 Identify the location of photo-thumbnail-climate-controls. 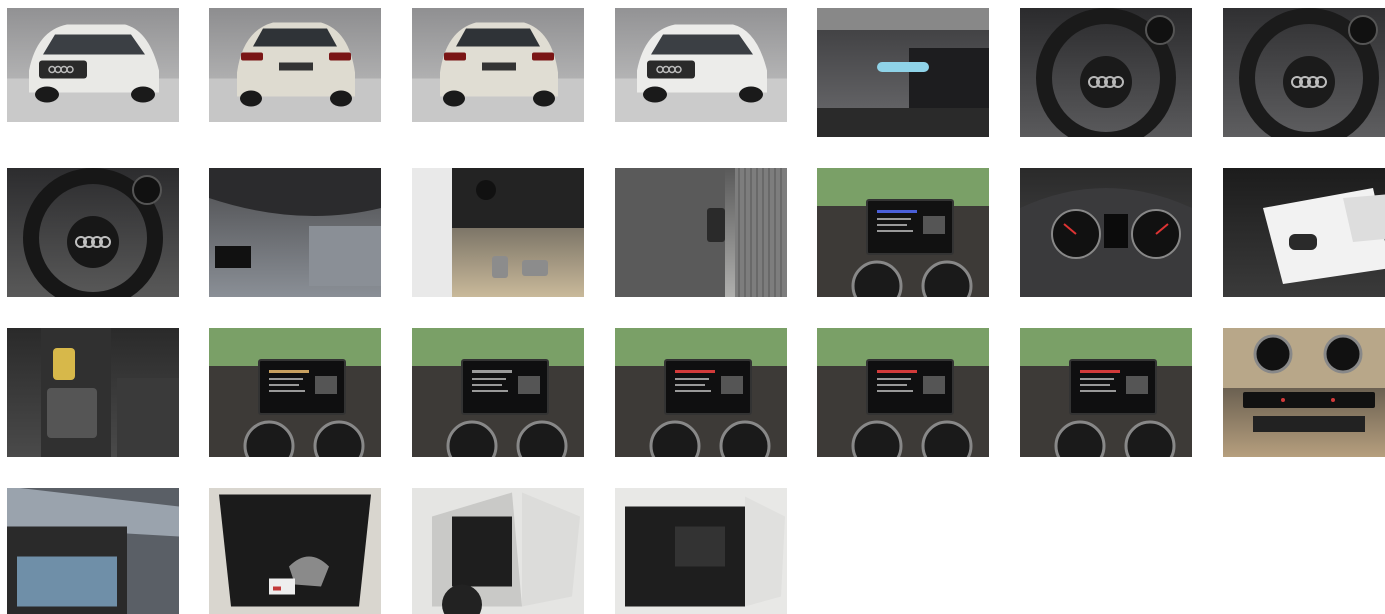
(1304, 392).